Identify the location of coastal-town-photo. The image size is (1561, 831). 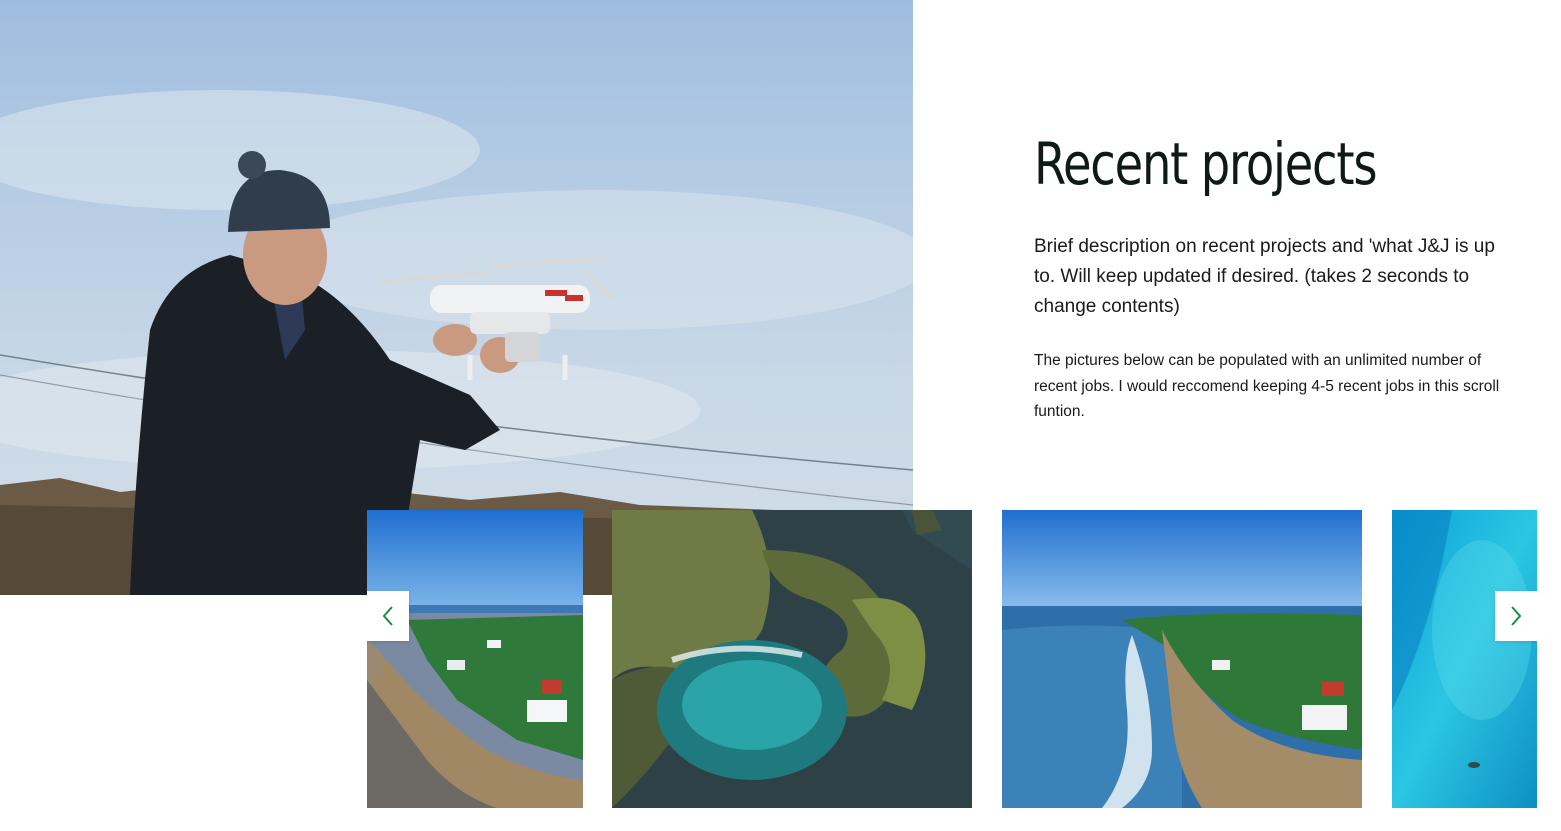
(475, 659).